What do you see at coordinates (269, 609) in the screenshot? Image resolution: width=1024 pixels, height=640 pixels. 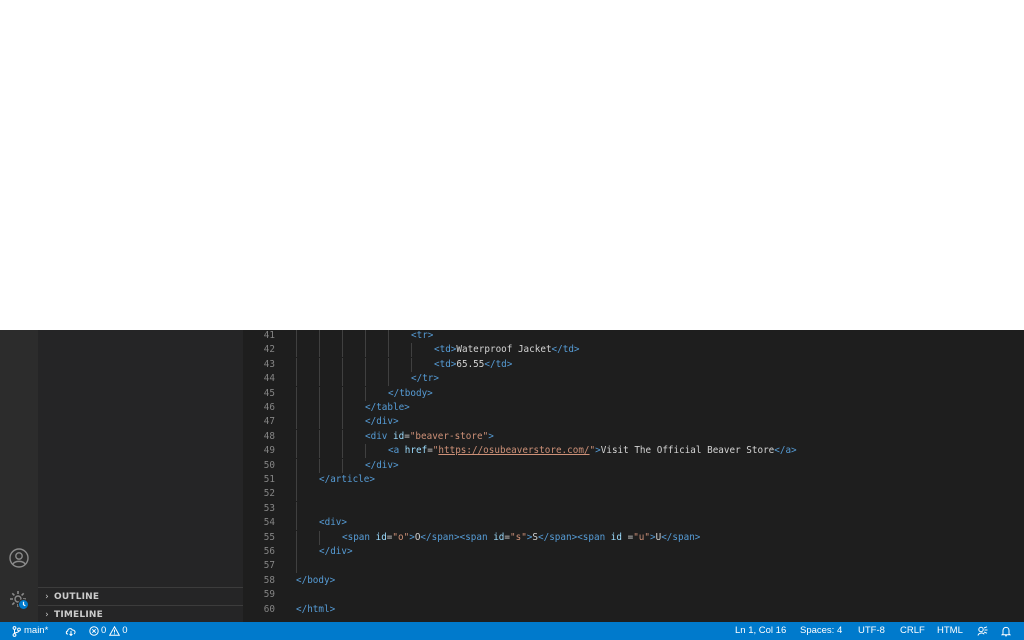 I see `line-number: 60` at bounding box center [269, 609].